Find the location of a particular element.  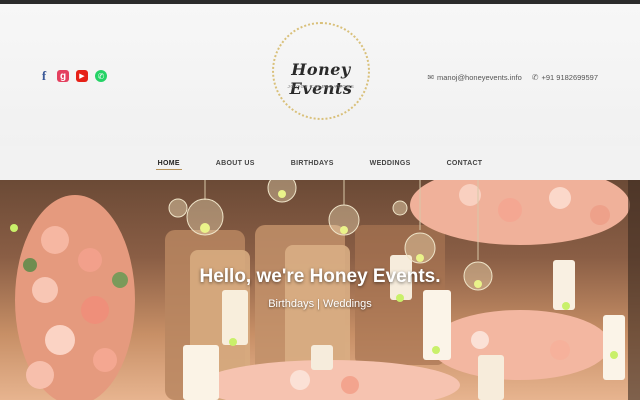

nav-weddings: WEDDINGS is located at coordinates (390, 163).